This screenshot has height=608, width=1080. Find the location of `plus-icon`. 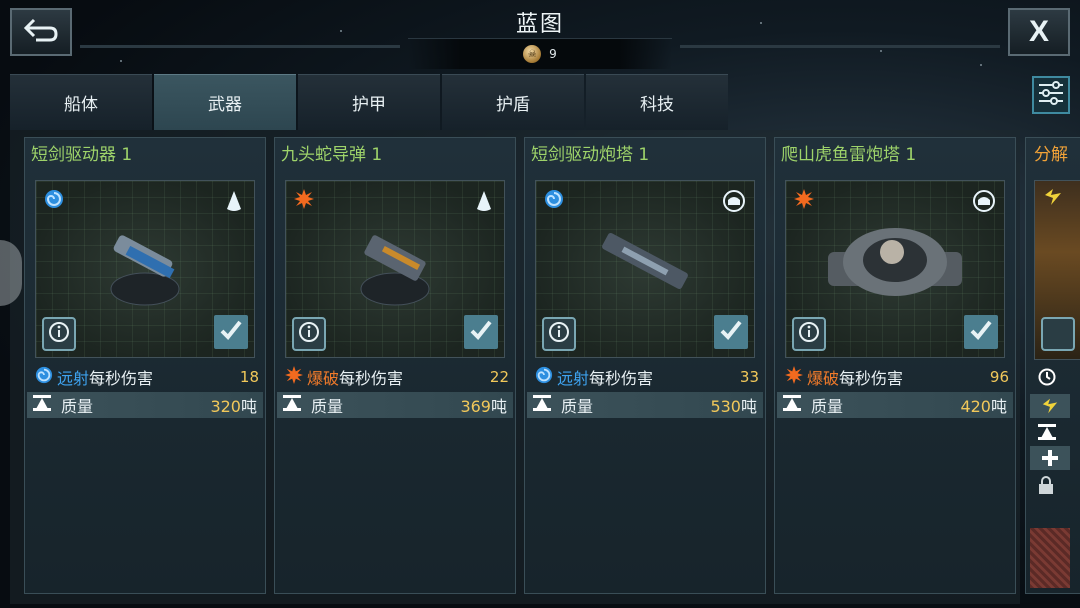

plus-icon is located at coordinates (1050, 458).